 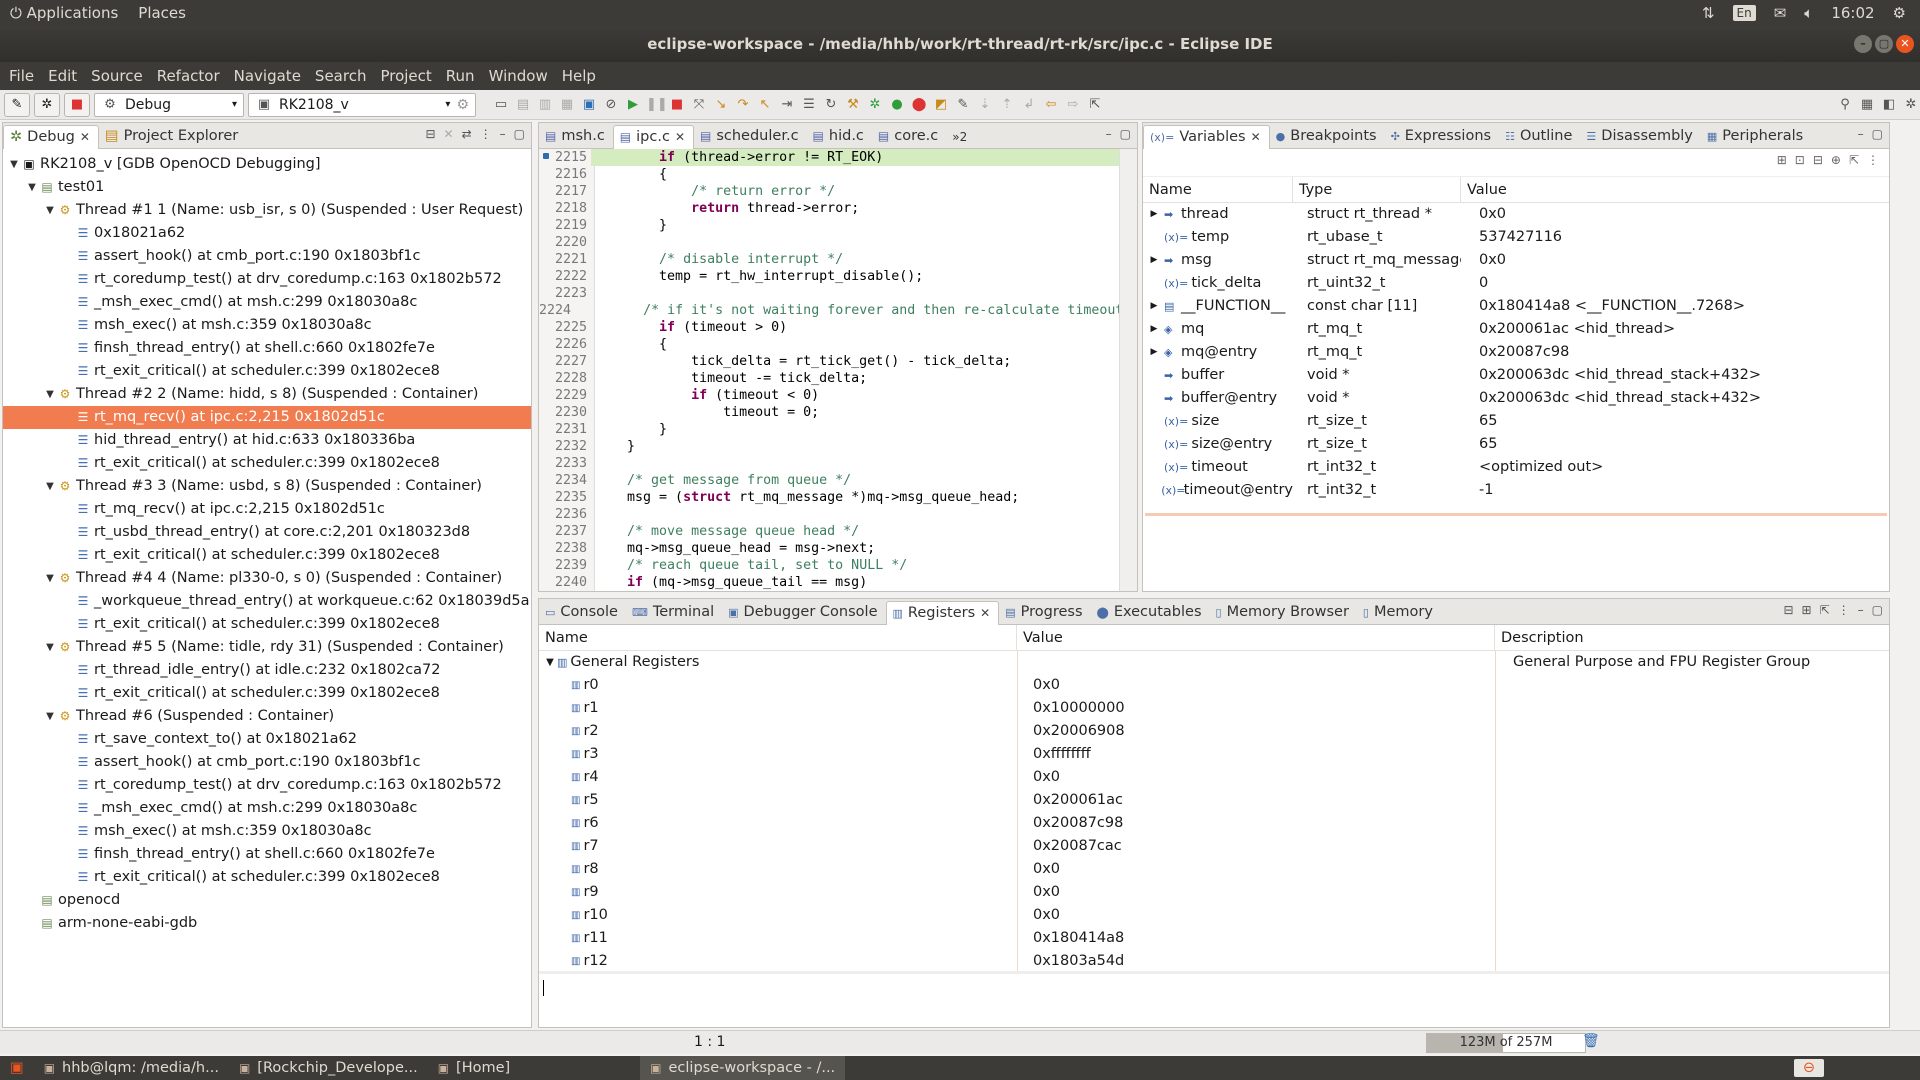 What do you see at coordinates (1044, 612) in the screenshot?
I see `tab-progress: ▤ Progress` at bounding box center [1044, 612].